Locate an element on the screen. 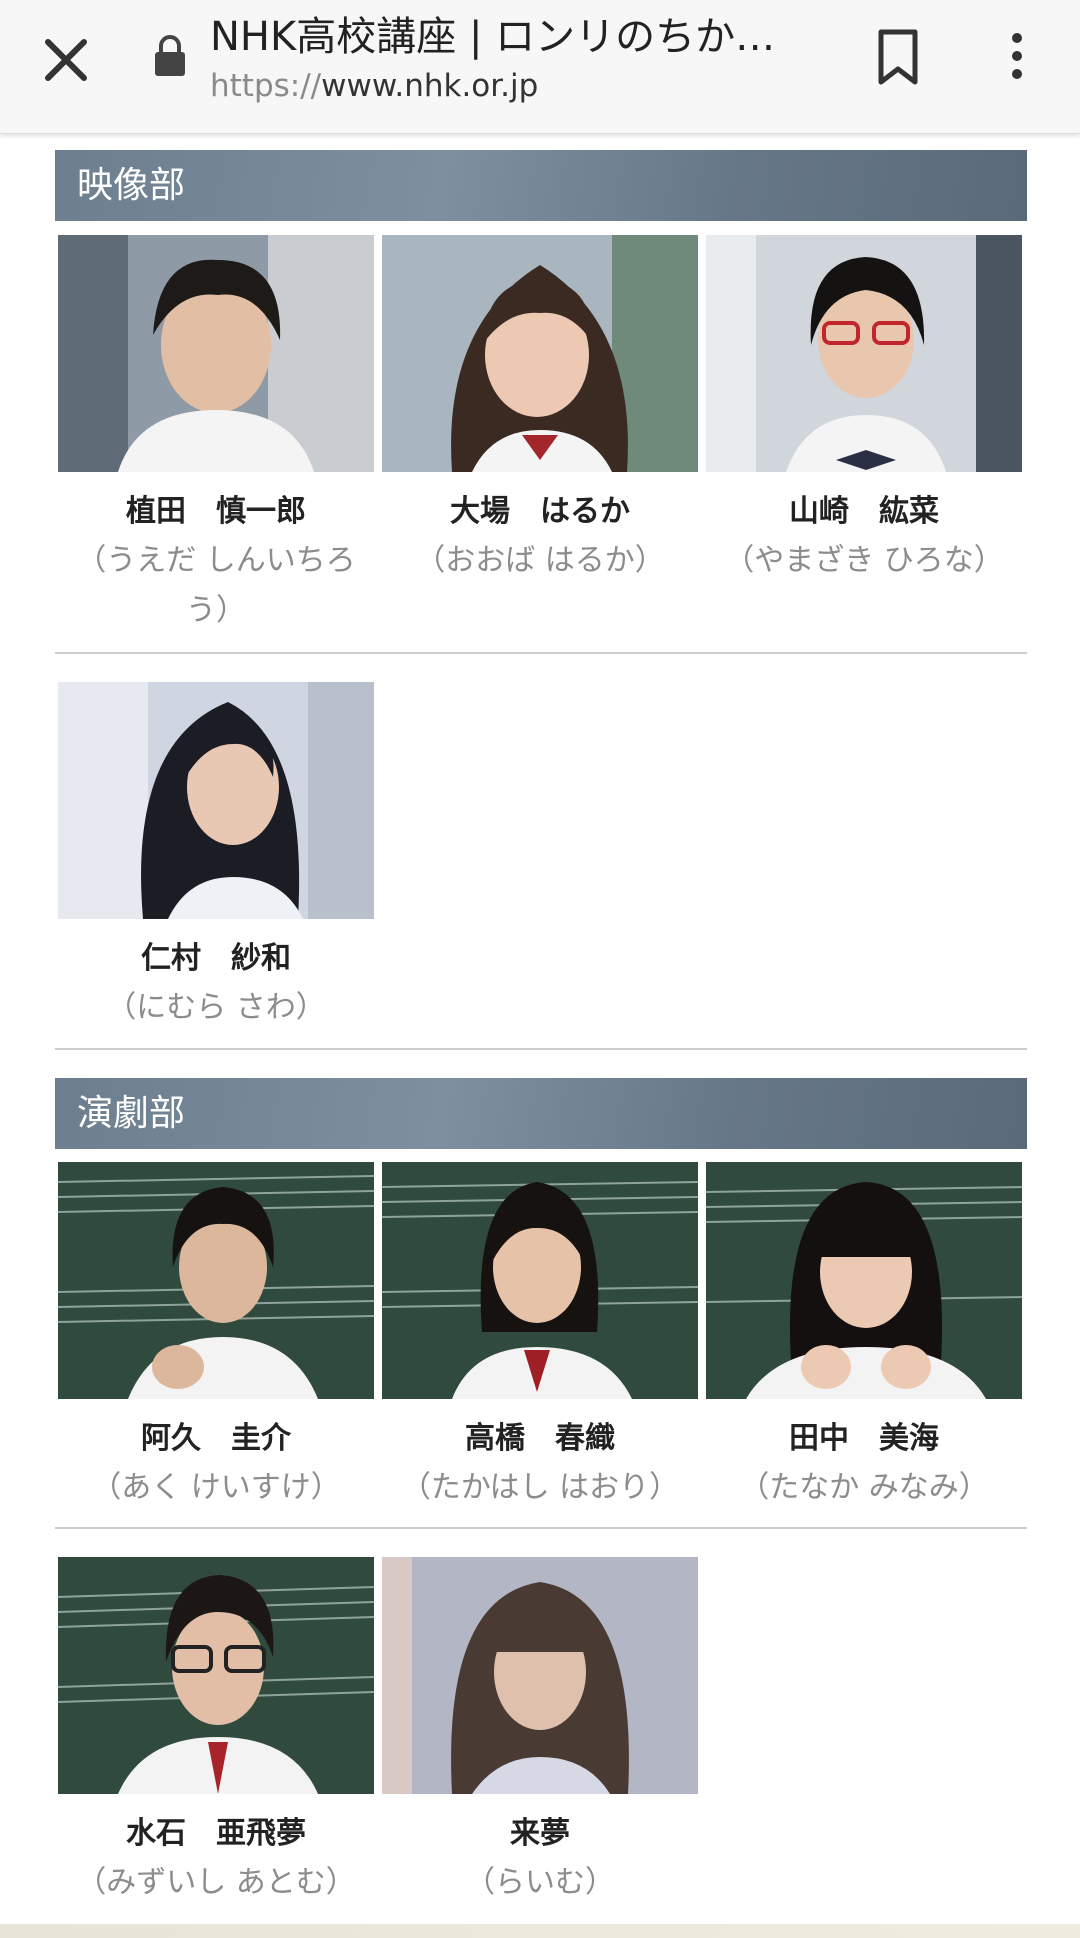 This screenshot has height=1938, width=1080. member-reading: （おおば はるか） is located at coordinates (540, 560).